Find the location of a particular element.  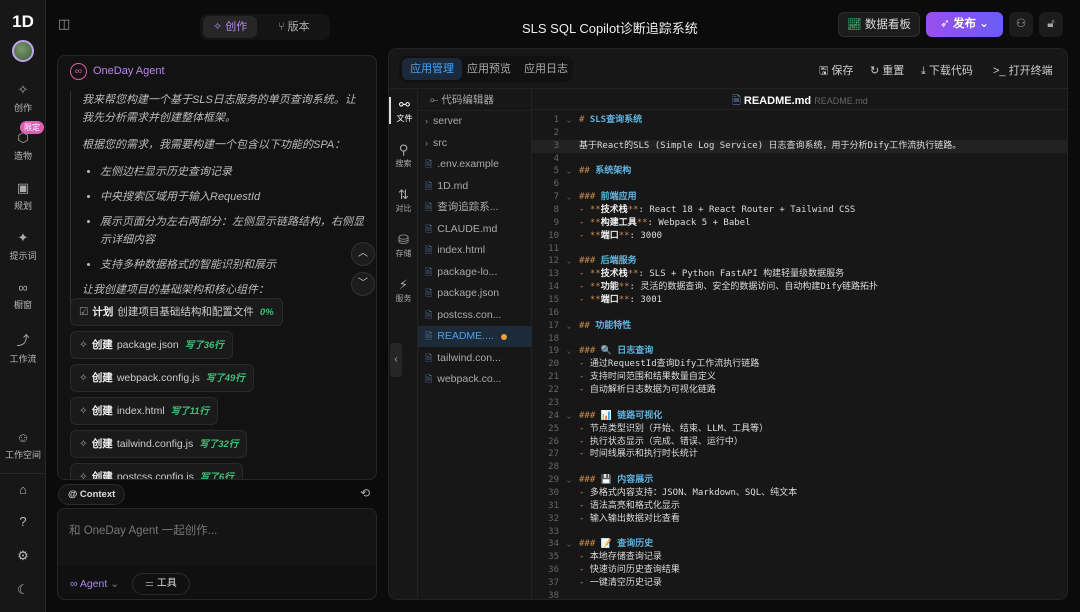

line-text: 一键清空历史记录 is located at coordinates (625, 582).